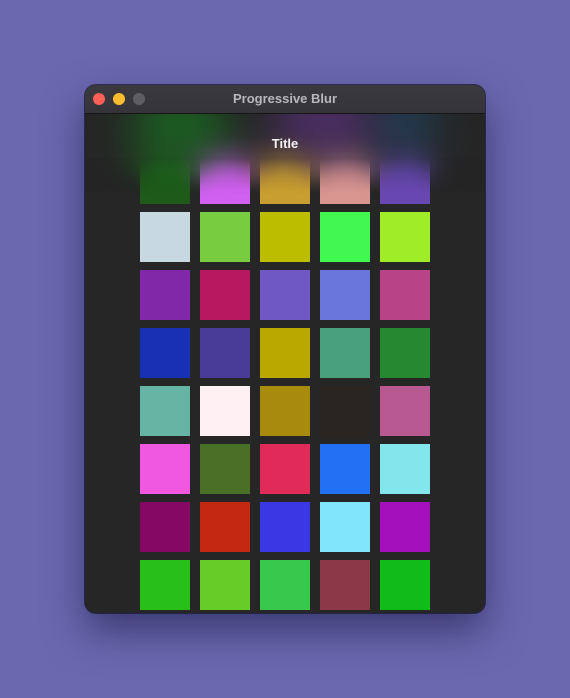  I want to click on window-title: Progressive Blur, so click(285, 98).